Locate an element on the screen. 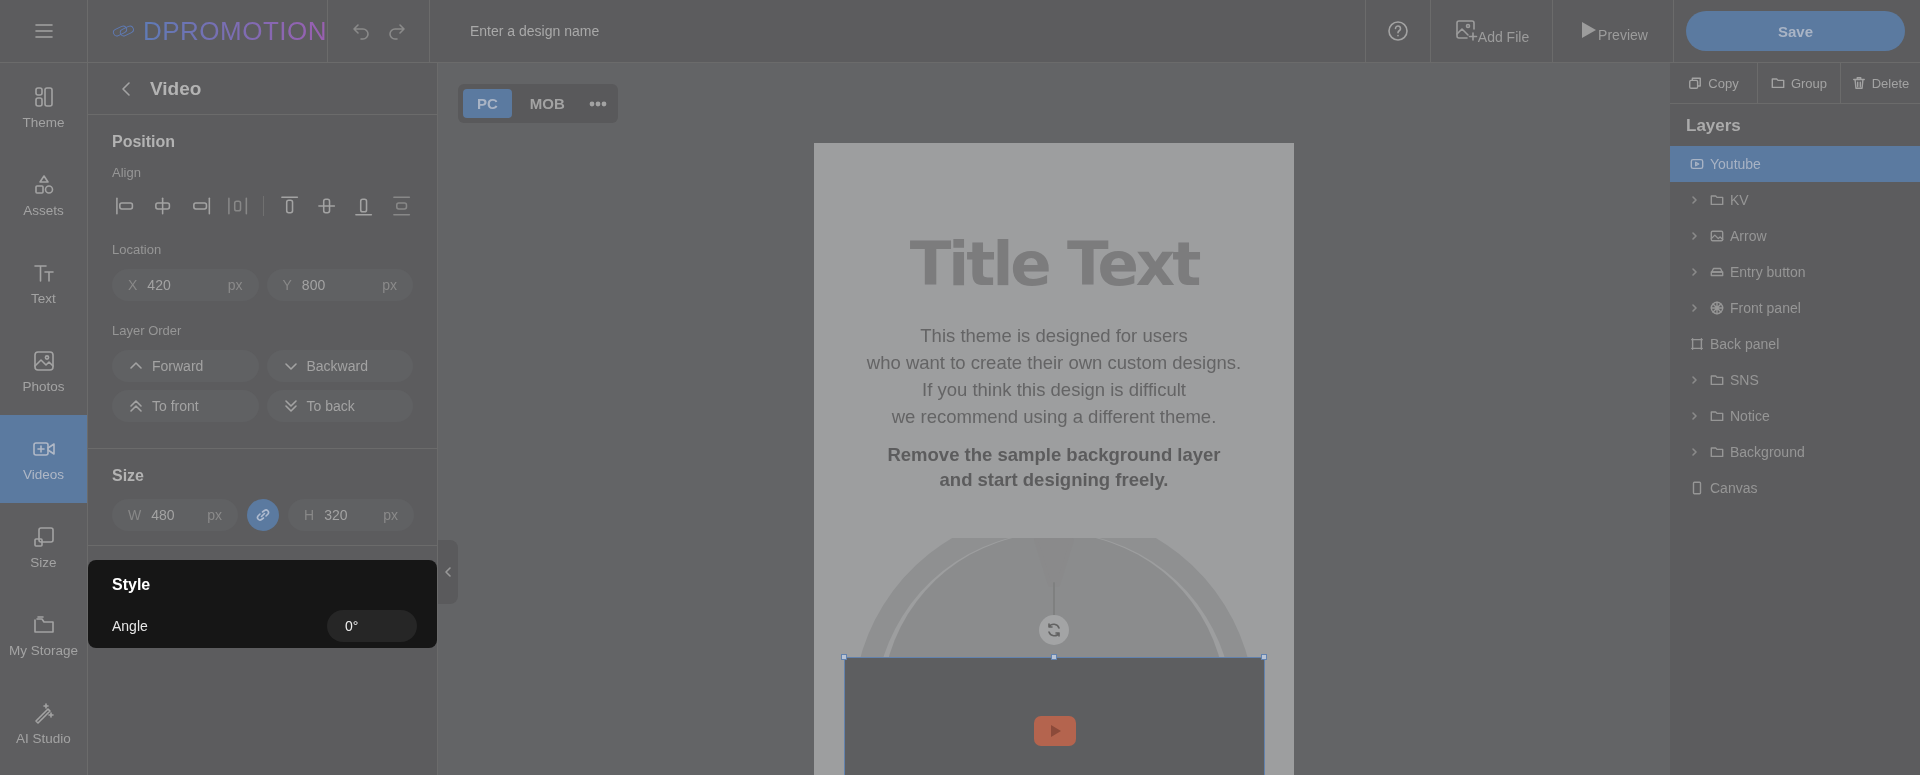 This screenshot has height=775, width=1920. field-label: Location is located at coordinates (137, 249).